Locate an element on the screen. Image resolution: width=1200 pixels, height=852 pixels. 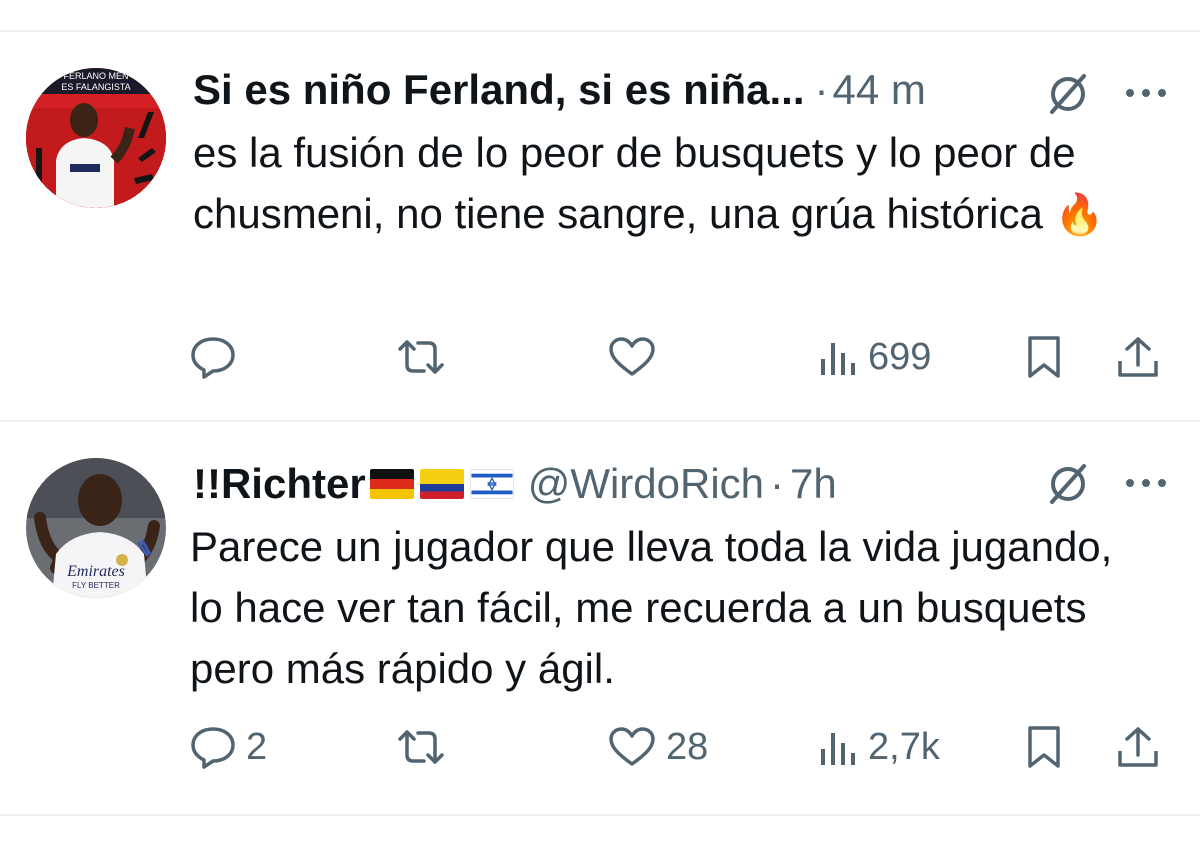
avatar-image: FERLANO MEN ES FALANGISTA is located at coordinates (96, 138).